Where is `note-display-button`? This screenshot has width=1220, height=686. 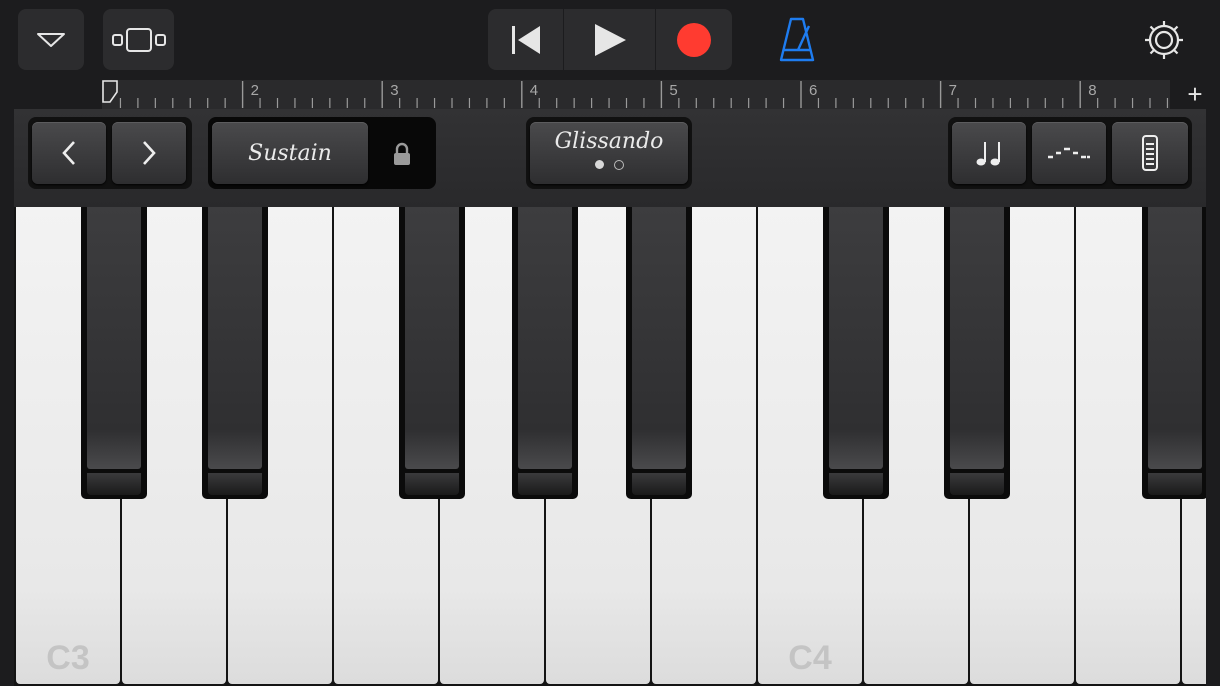 note-display-button is located at coordinates (989, 153).